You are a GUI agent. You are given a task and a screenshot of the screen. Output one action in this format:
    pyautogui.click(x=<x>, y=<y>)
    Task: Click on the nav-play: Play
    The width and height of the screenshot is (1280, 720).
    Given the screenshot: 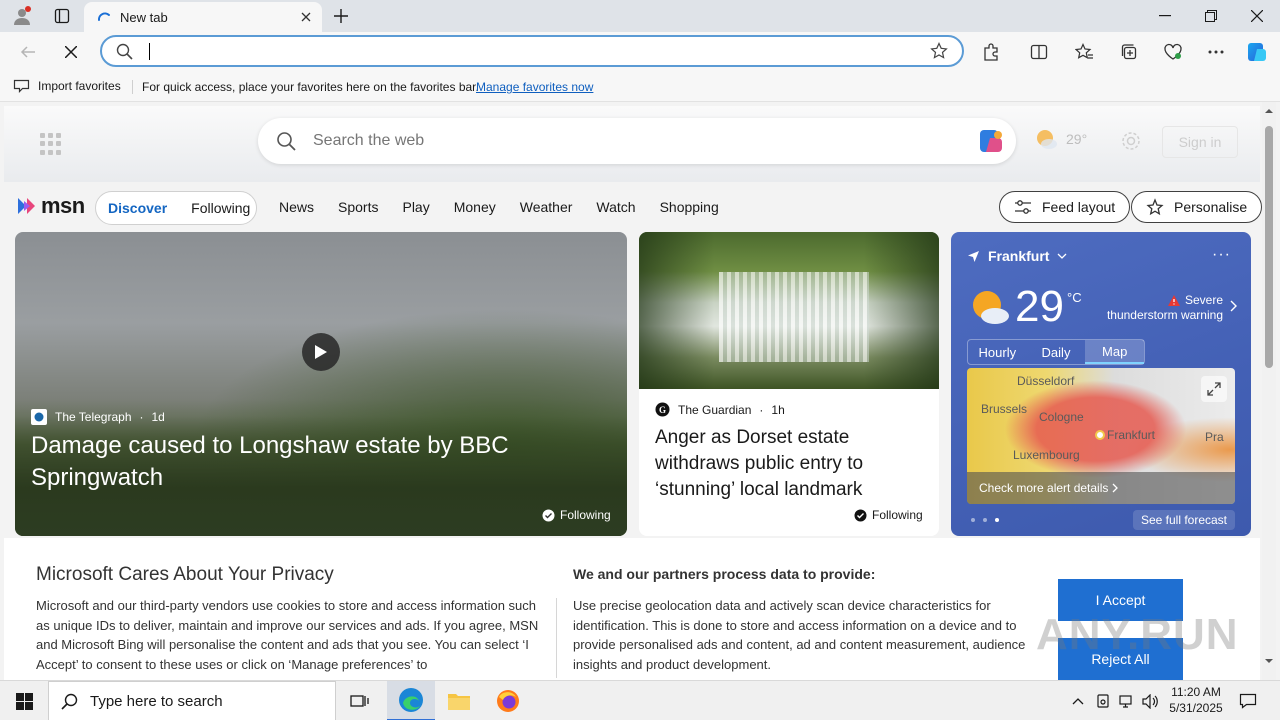 What is the action you would take?
    pyautogui.click(x=415, y=207)
    